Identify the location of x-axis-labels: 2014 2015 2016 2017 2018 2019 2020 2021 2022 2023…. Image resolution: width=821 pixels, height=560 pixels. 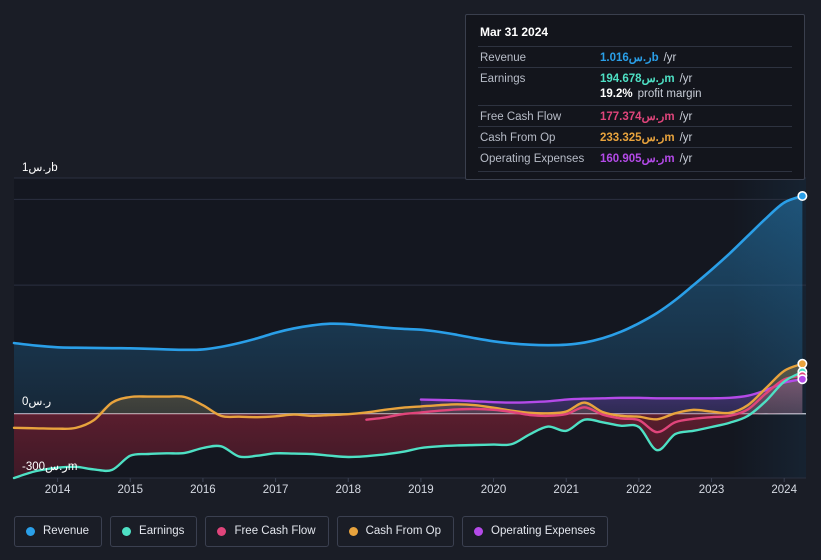
(410, 492).